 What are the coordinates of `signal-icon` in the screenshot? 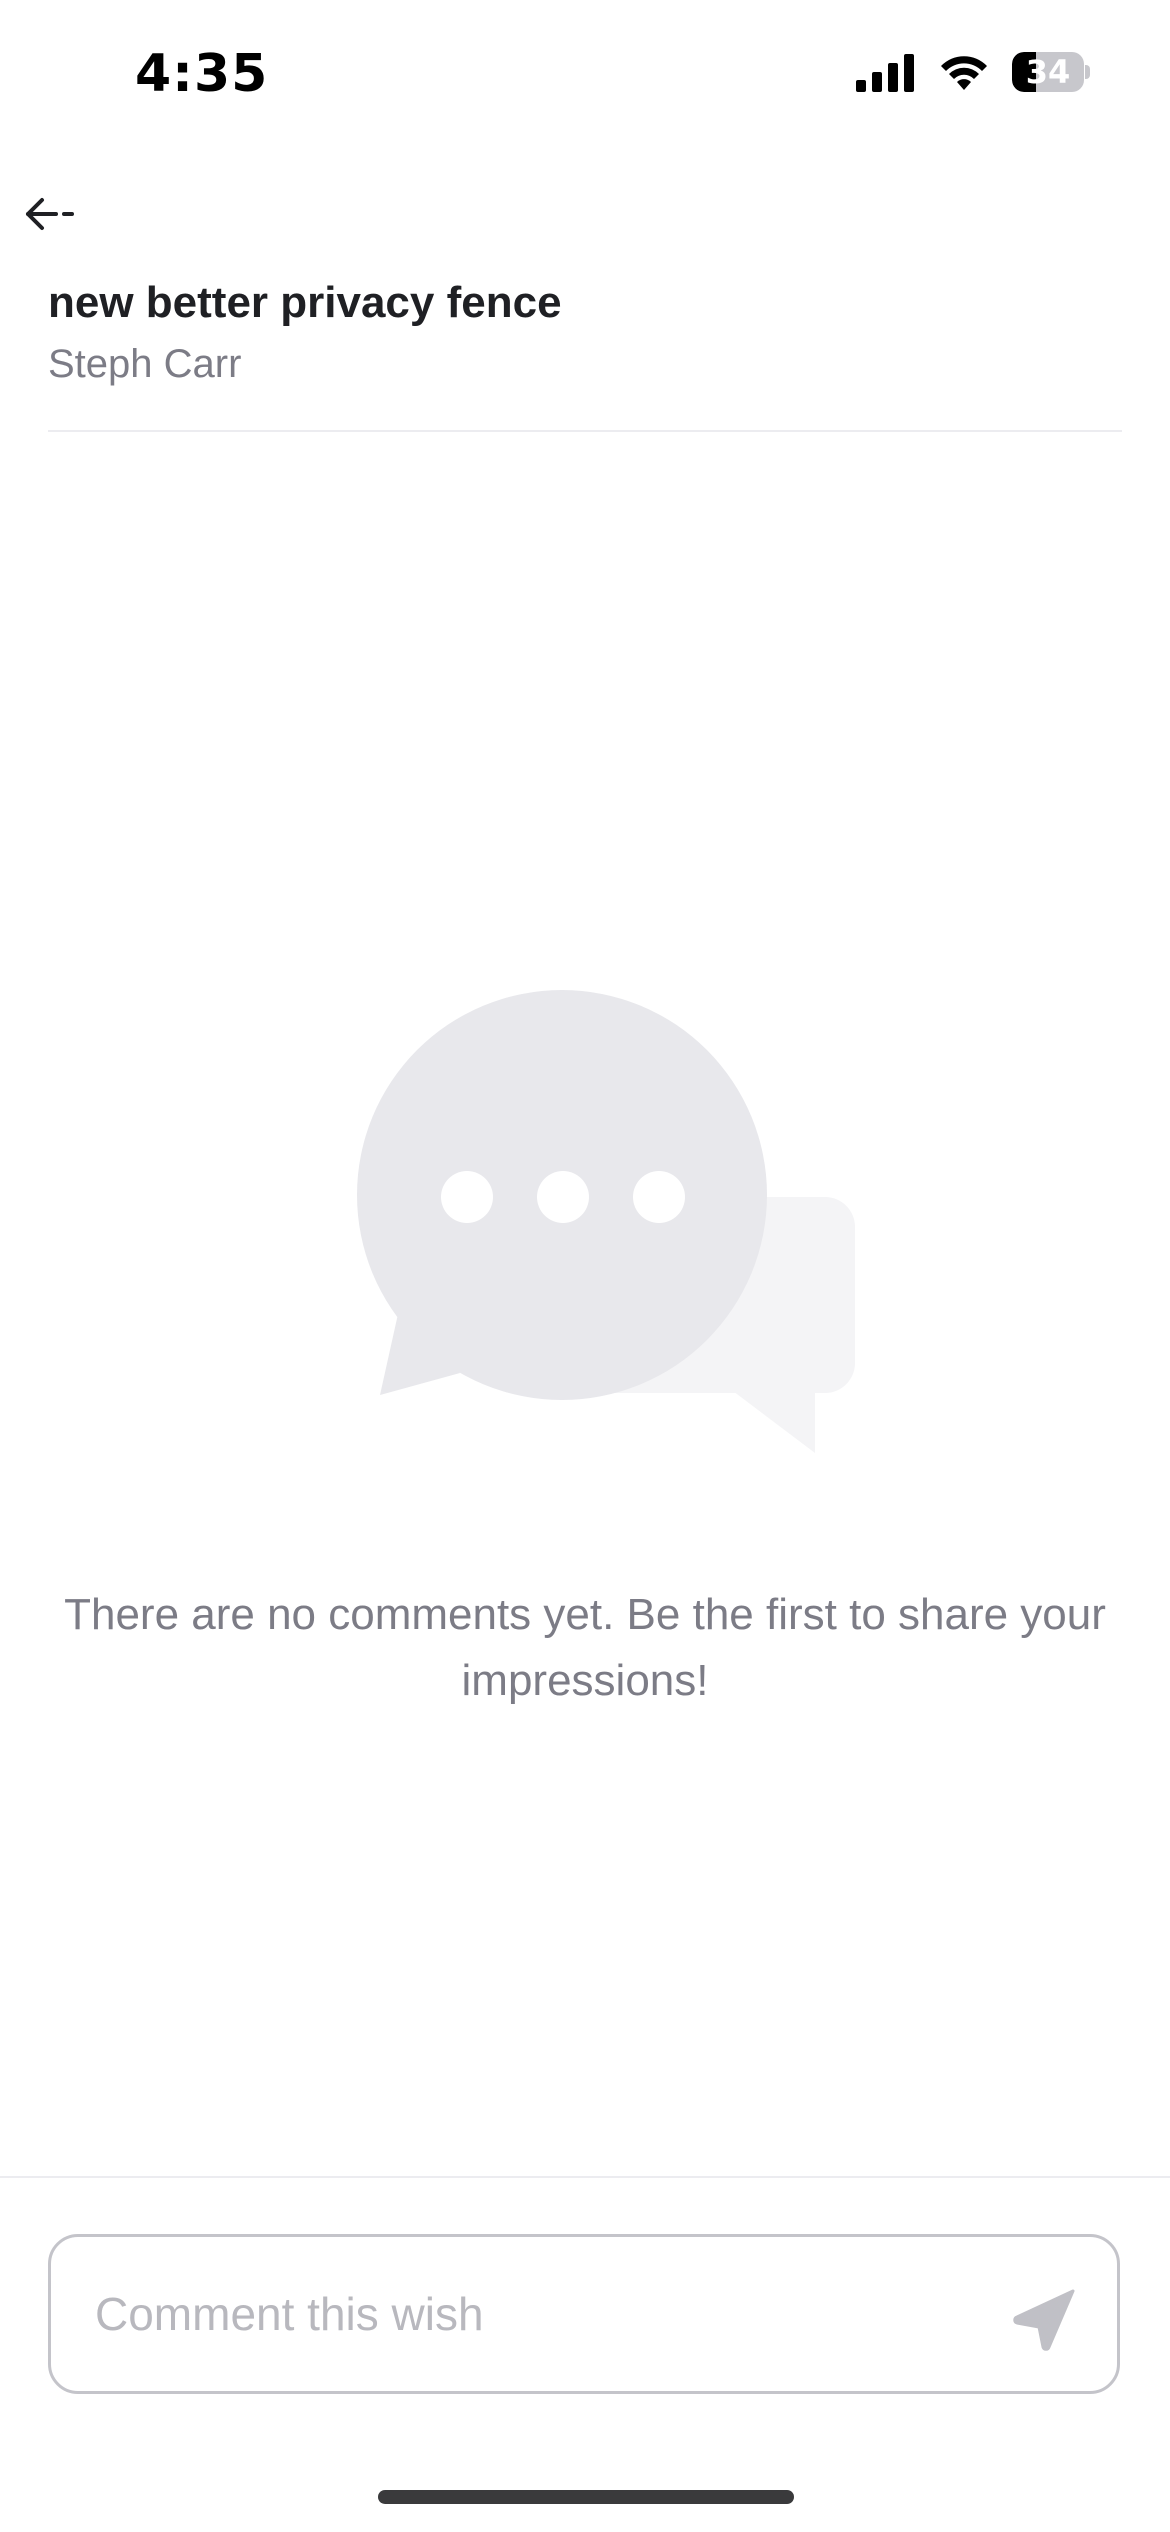 It's located at (885, 73).